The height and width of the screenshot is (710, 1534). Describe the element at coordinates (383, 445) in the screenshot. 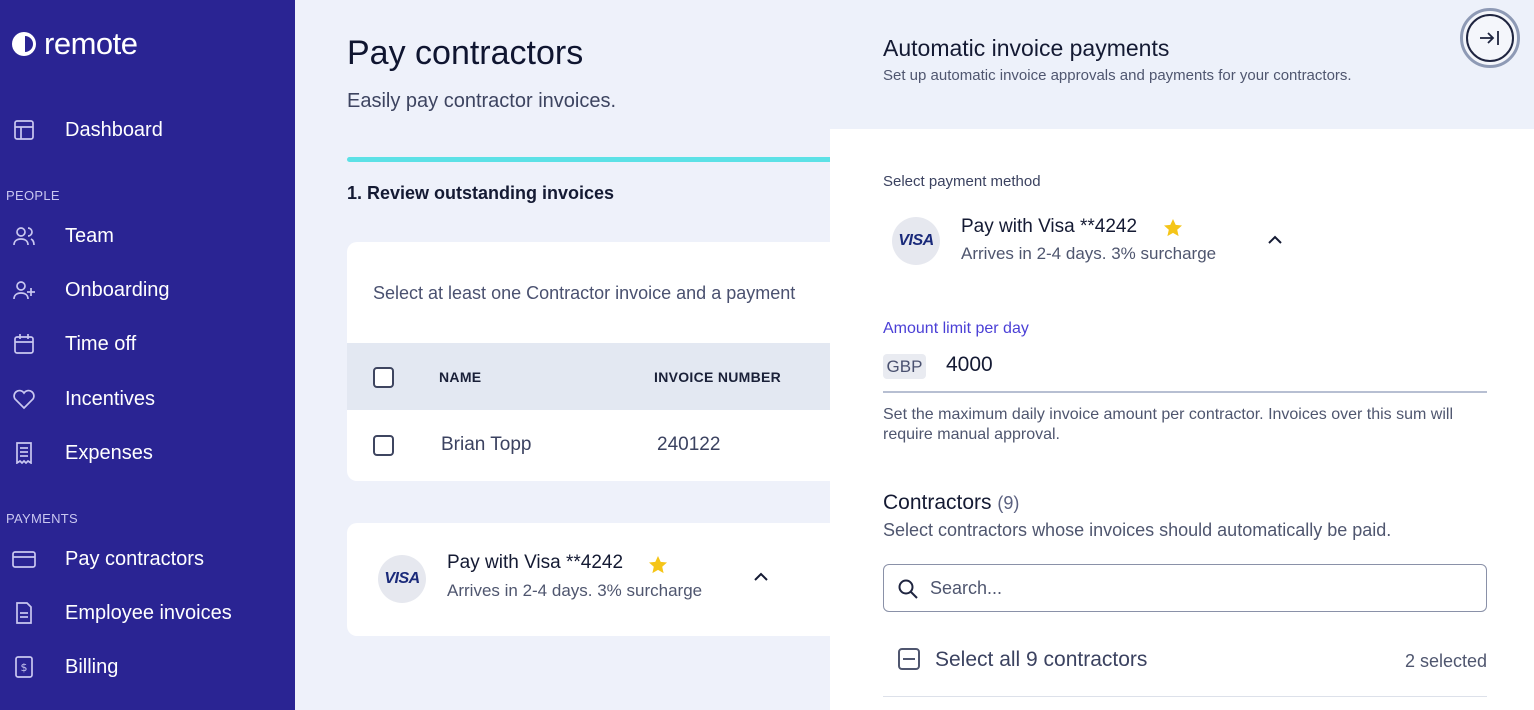

I see `row-checkbox` at that location.